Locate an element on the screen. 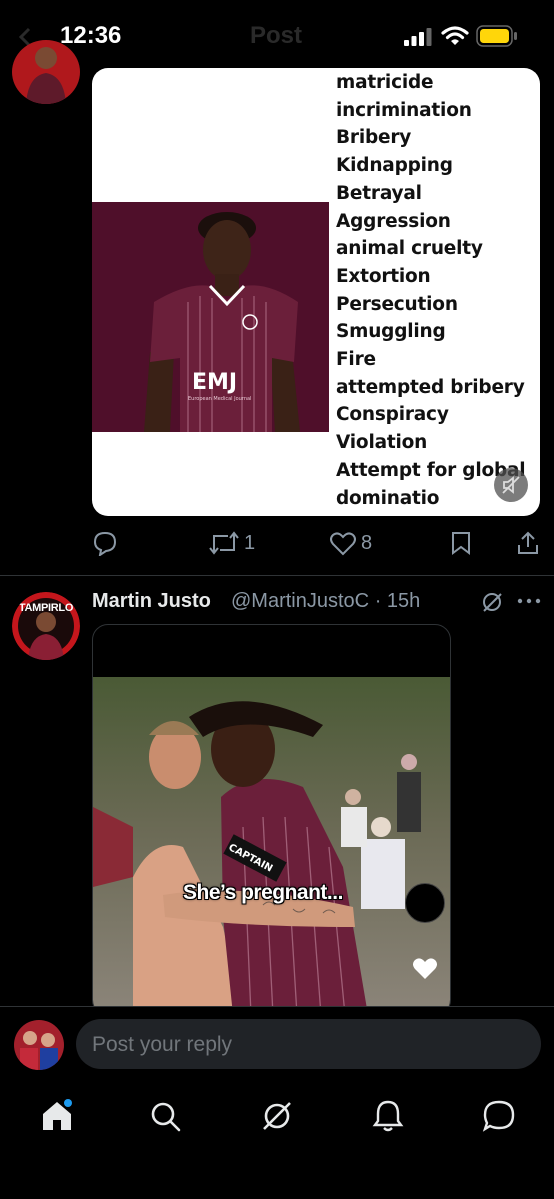 The height and width of the screenshot is (1199, 554). search-icon is located at coordinates (166, 1117).